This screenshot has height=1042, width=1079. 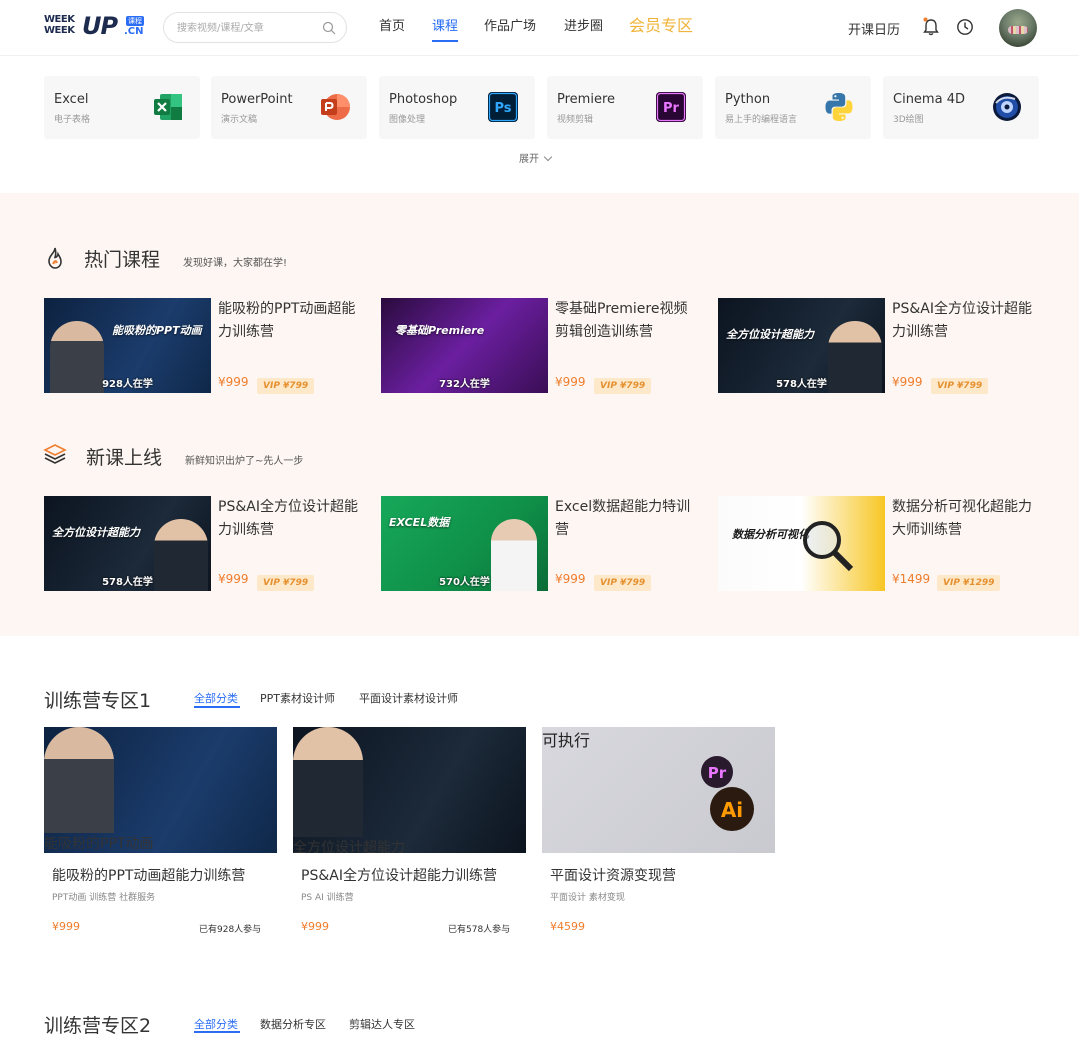 I want to click on category-card-excel: Excel 电子表格, so click(x=122, y=107).